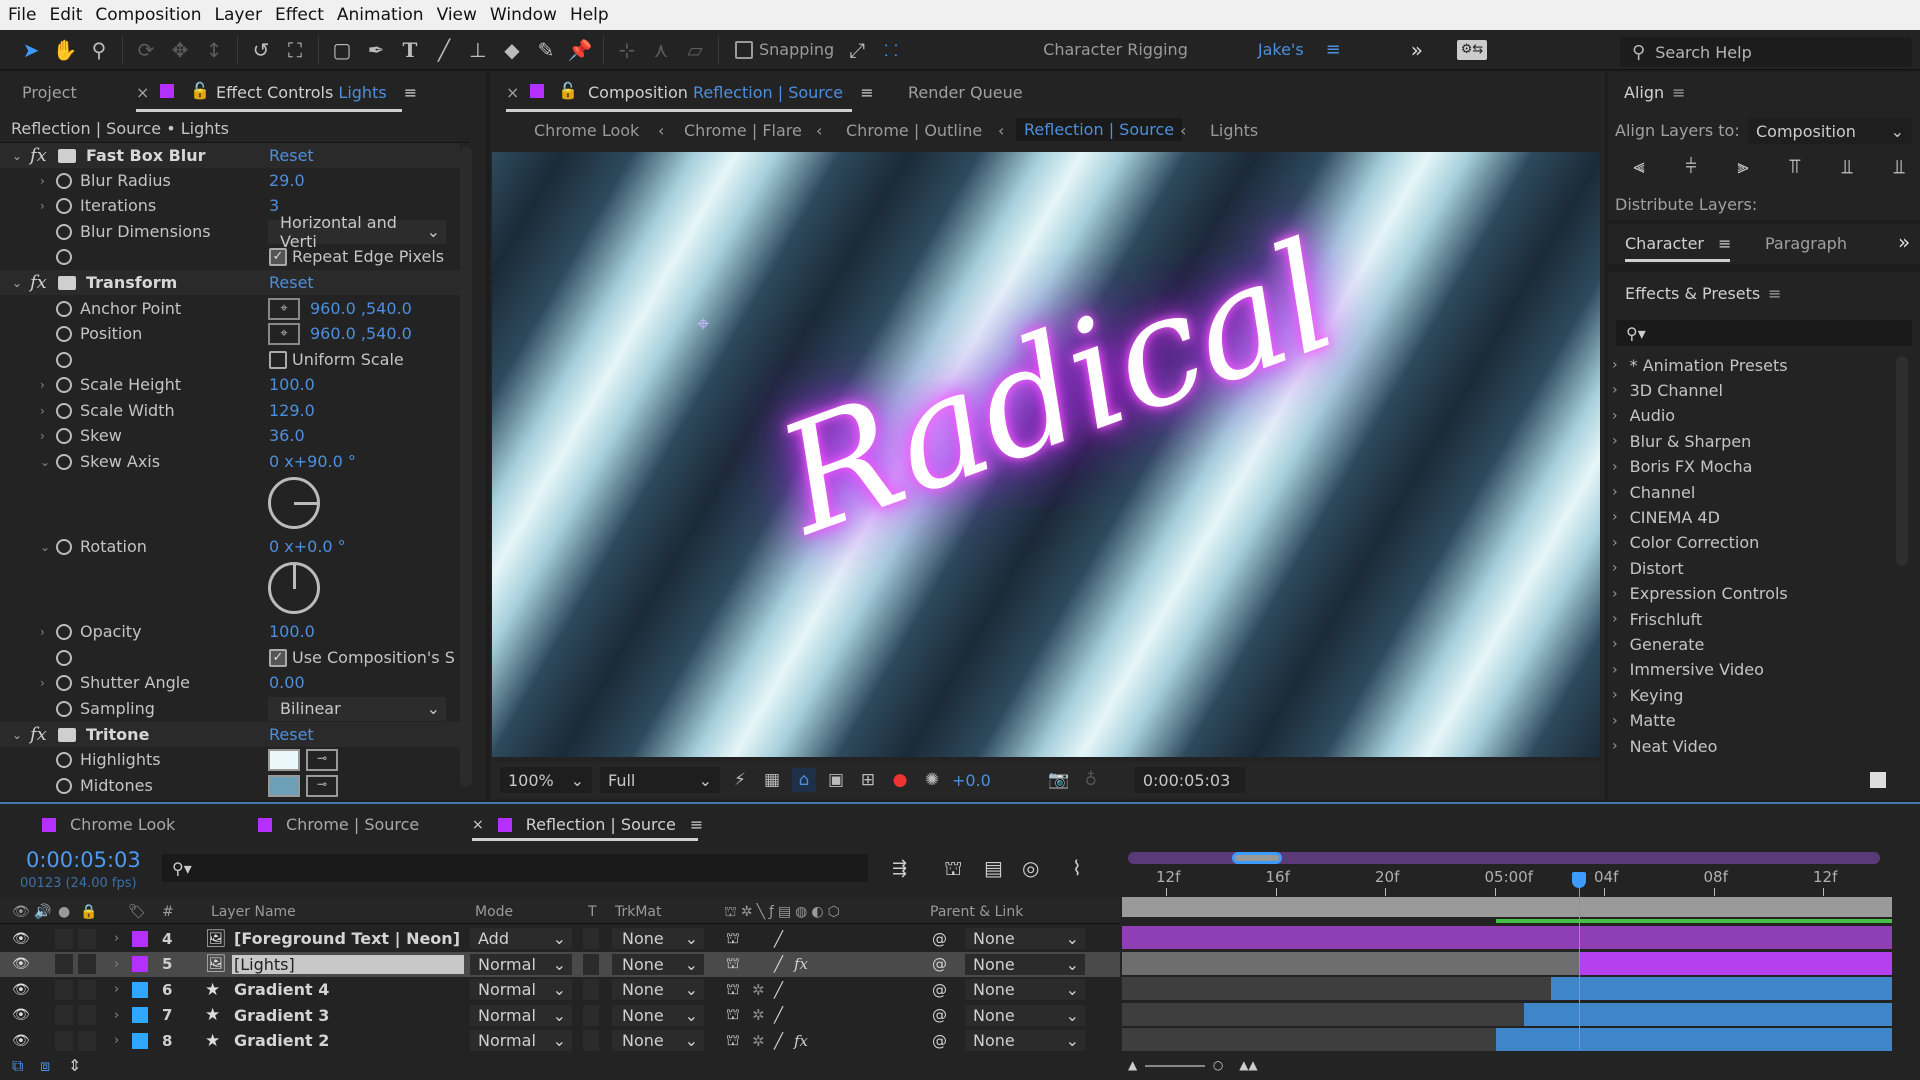  What do you see at coordinates (1132, 1065) in the screenshot?
I see `zoom-out-icon: ▲` at bounding box center [1132, 1065].